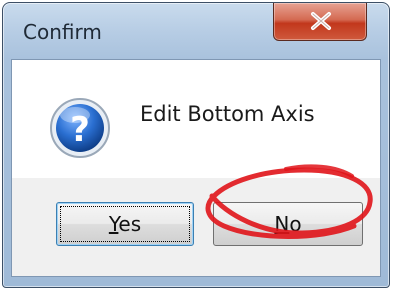  I want to click on yes-button-label: Yes, so click(125, 224).